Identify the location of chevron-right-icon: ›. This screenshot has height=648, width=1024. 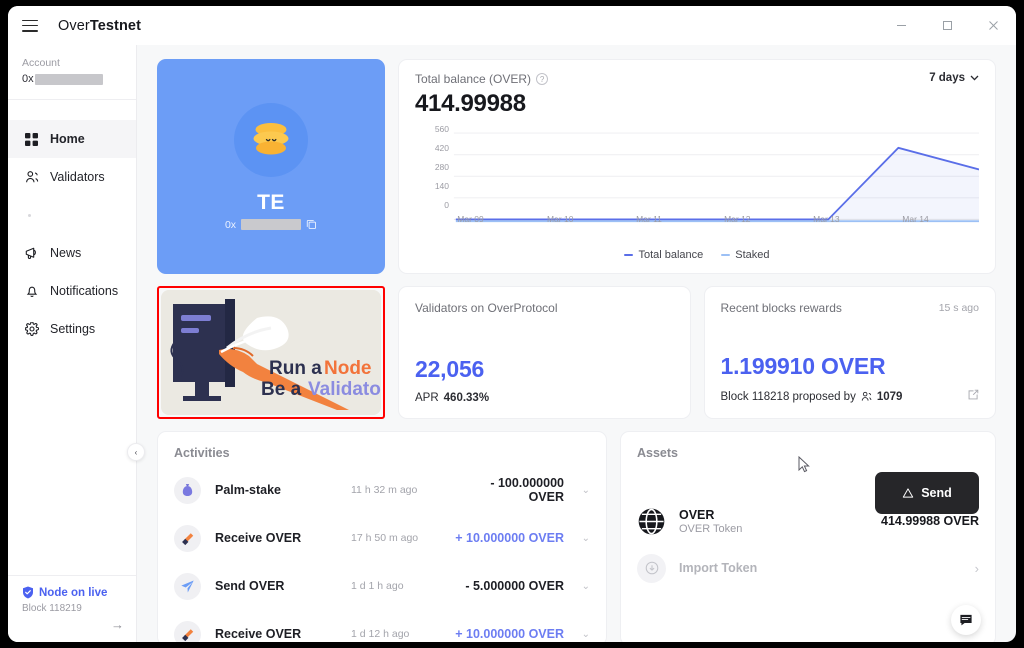
(977, 568).